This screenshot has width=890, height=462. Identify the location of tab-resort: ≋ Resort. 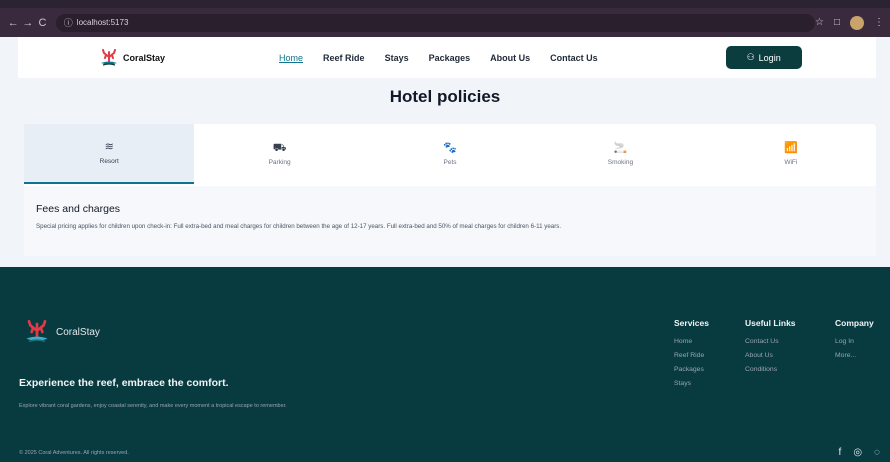
(109, 154).